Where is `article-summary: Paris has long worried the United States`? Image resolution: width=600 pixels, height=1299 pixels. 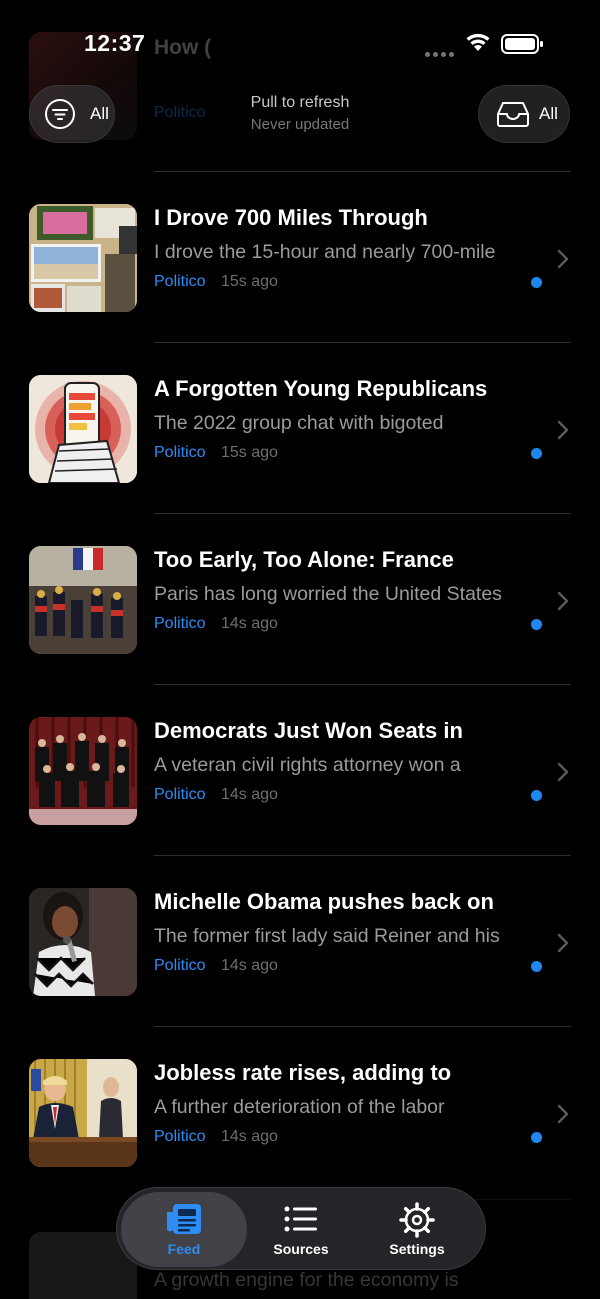
article-summary: Paris has long worried the United States is located at coordinates (328, 594).